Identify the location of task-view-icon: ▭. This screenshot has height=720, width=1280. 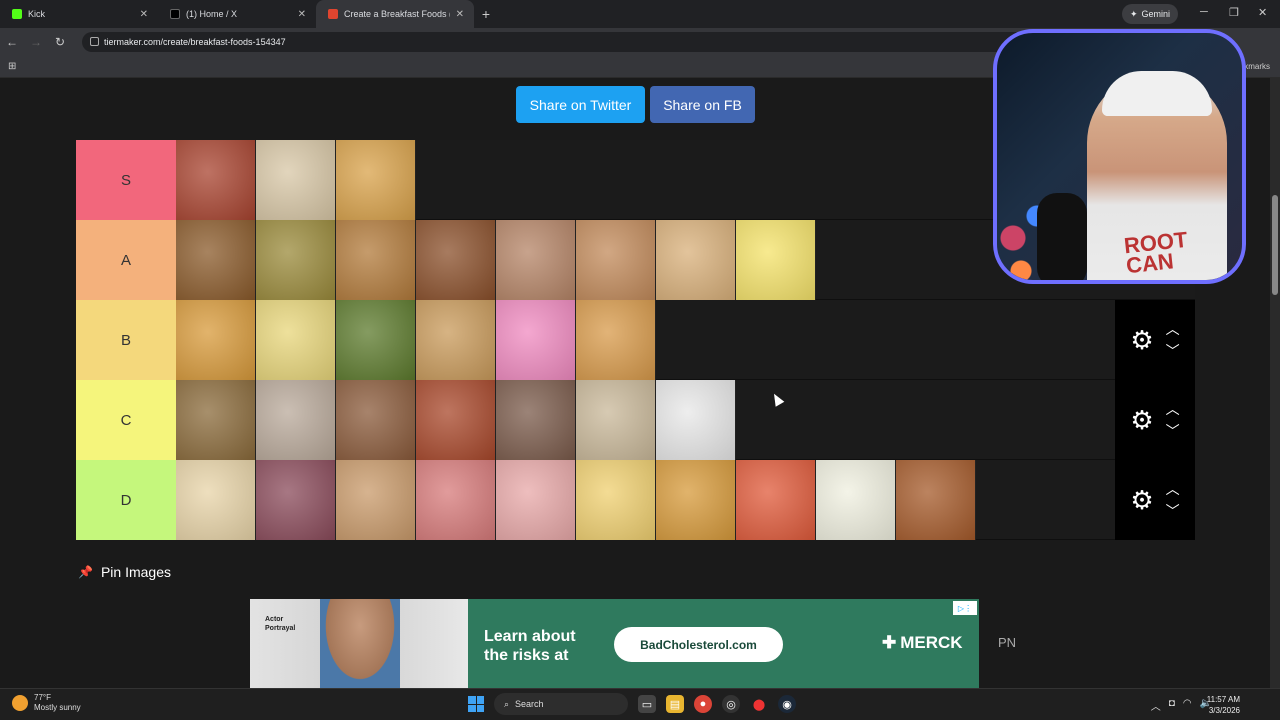
(647, 704).